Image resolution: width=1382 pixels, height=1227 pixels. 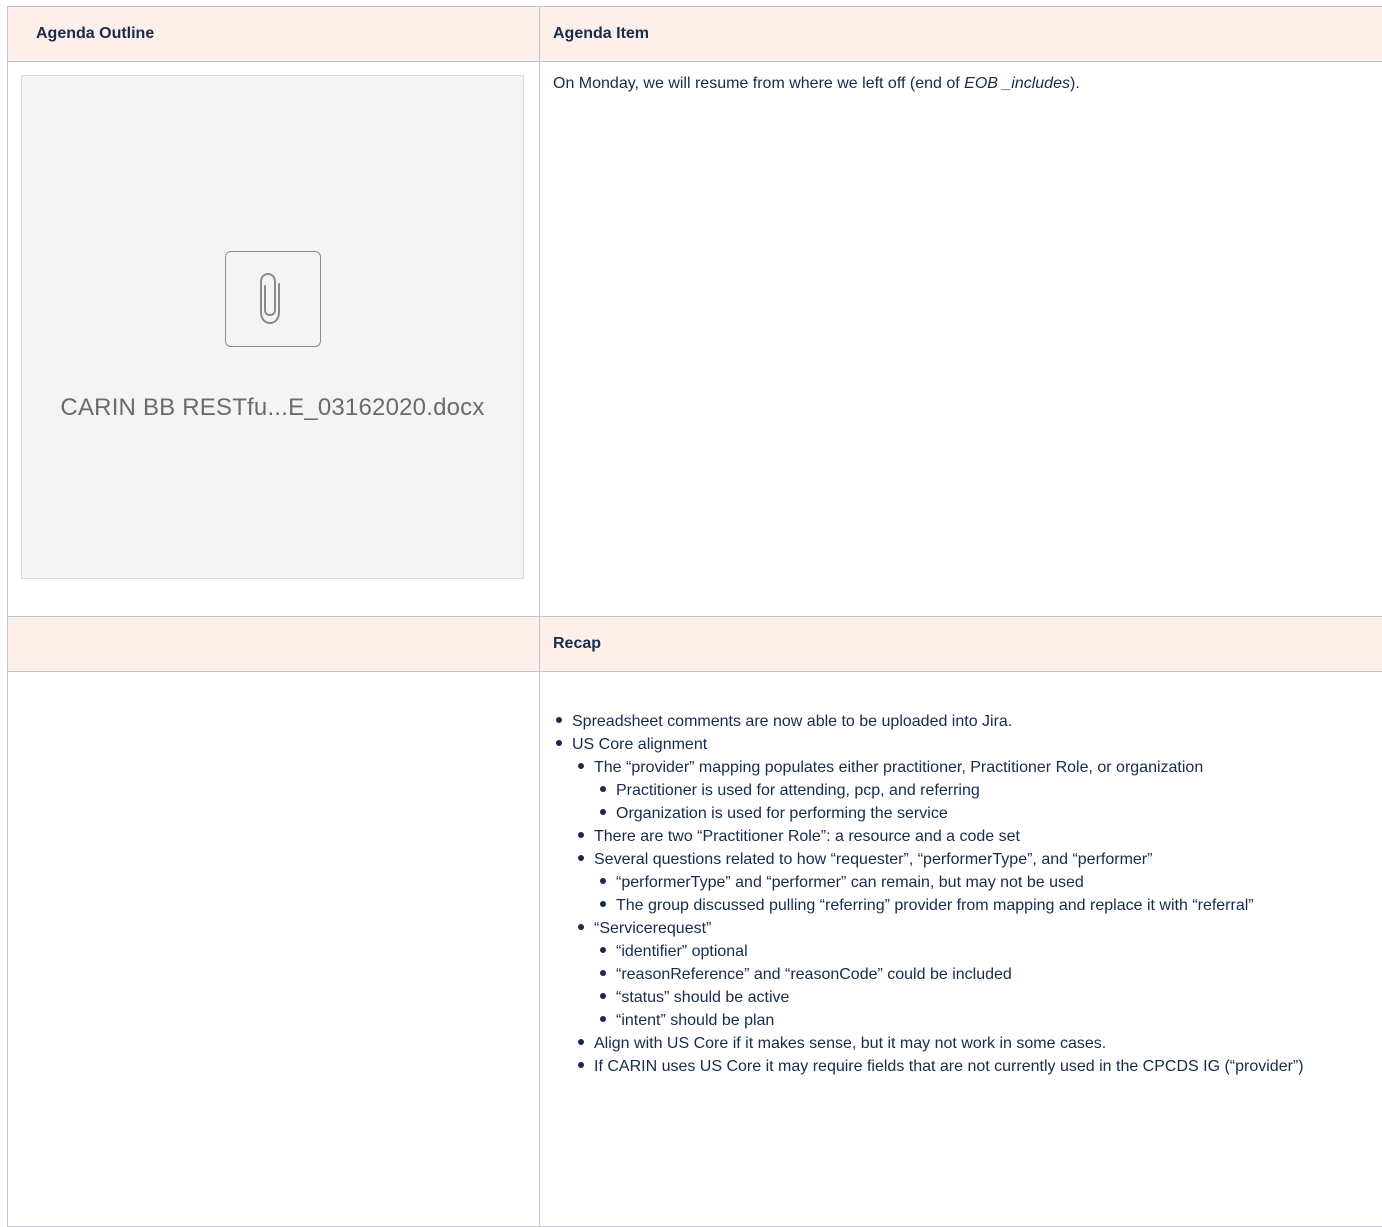 What do you see at coordinates (999, 1020) in the screenshot?
I see `list-item: “intent” should be plan` at bounding box center [999, 1020].